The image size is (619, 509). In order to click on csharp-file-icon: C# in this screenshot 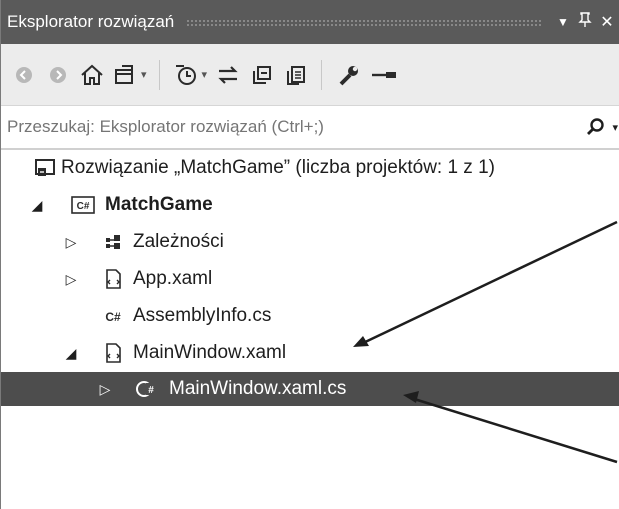, I will do `click(113, 316)`.